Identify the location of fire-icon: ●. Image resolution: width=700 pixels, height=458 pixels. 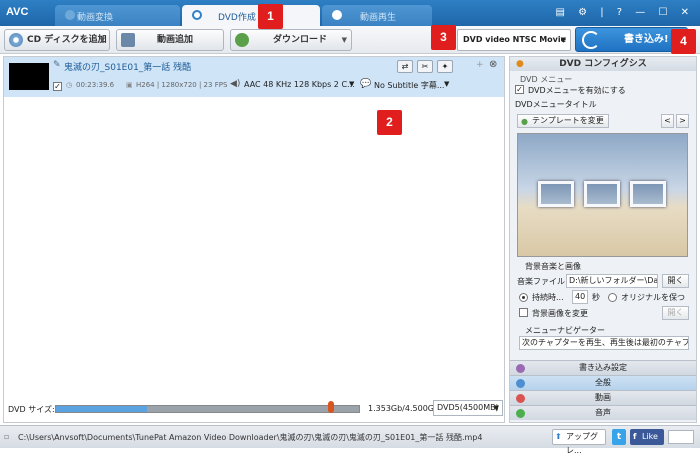
(520, 64).